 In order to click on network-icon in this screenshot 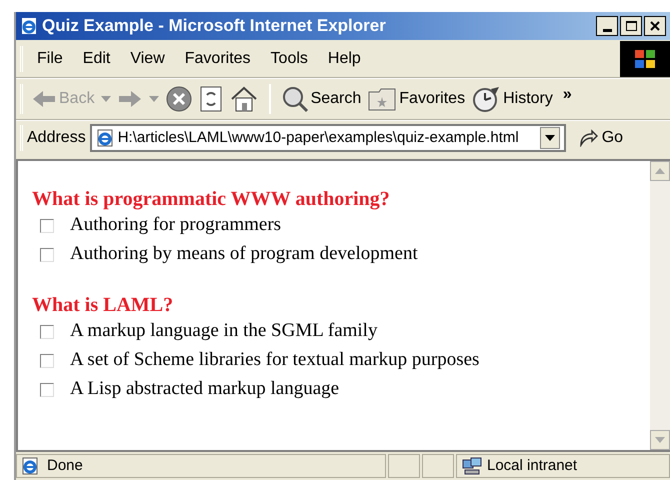, I will do `click(472, 466)`.